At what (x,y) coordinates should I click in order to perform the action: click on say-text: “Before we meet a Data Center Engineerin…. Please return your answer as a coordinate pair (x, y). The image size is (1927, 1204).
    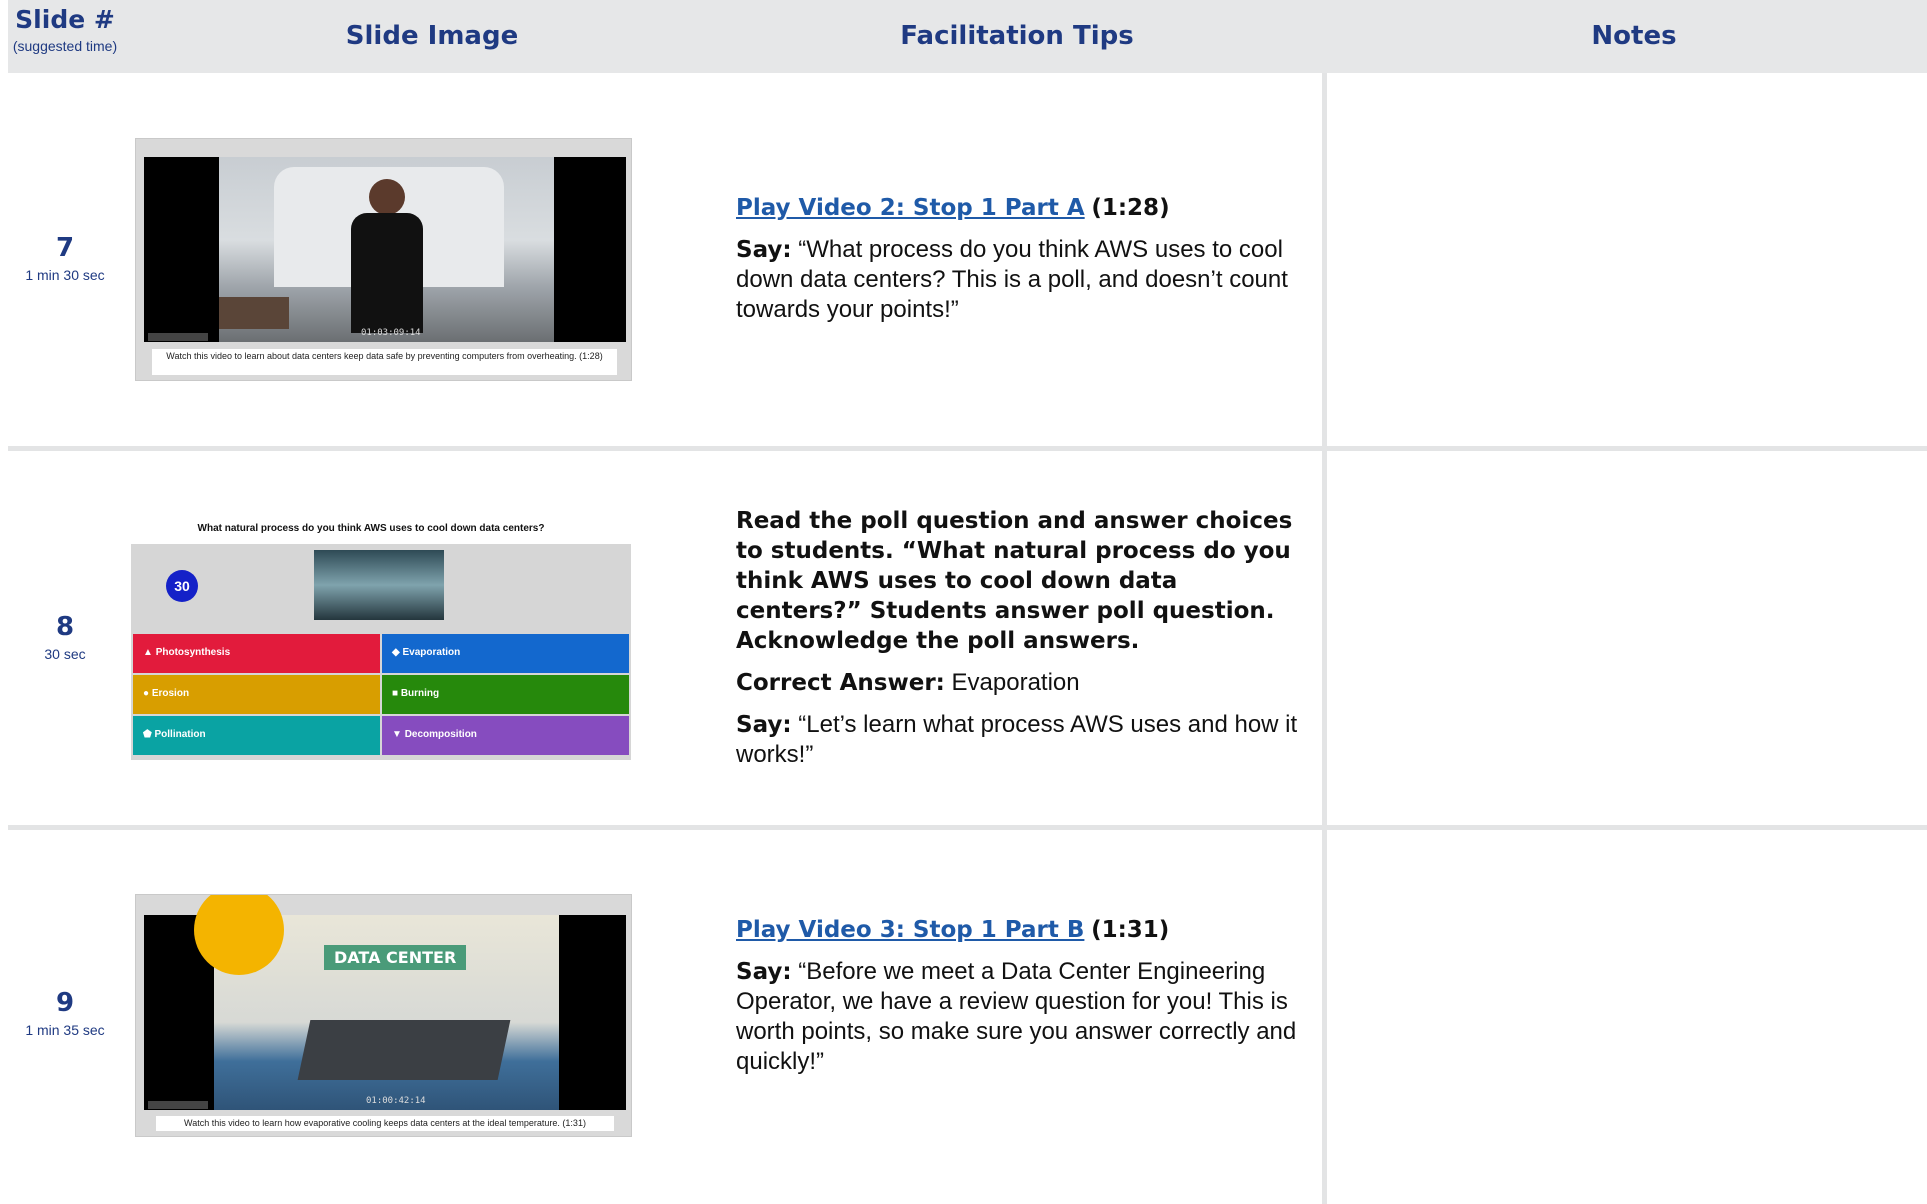
    Looking at the image, I should click on (1016, 1016).